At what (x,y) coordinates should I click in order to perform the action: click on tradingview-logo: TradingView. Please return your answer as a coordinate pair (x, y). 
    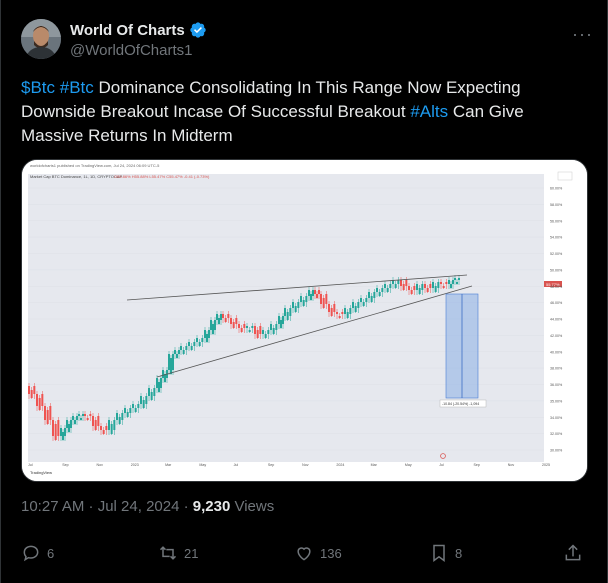
    Looking at the image, I should click on (41, 472).